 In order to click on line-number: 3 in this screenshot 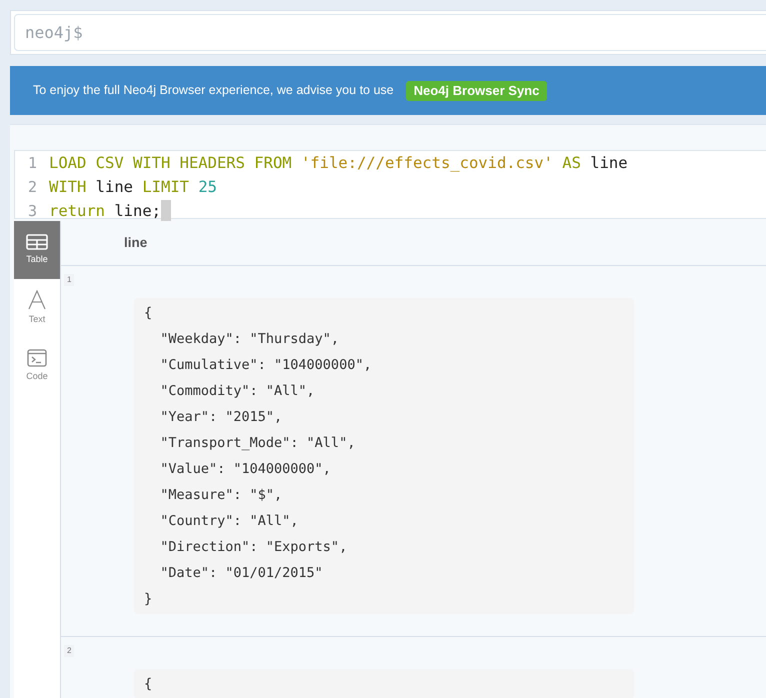, I will do `click(32, 211)`.